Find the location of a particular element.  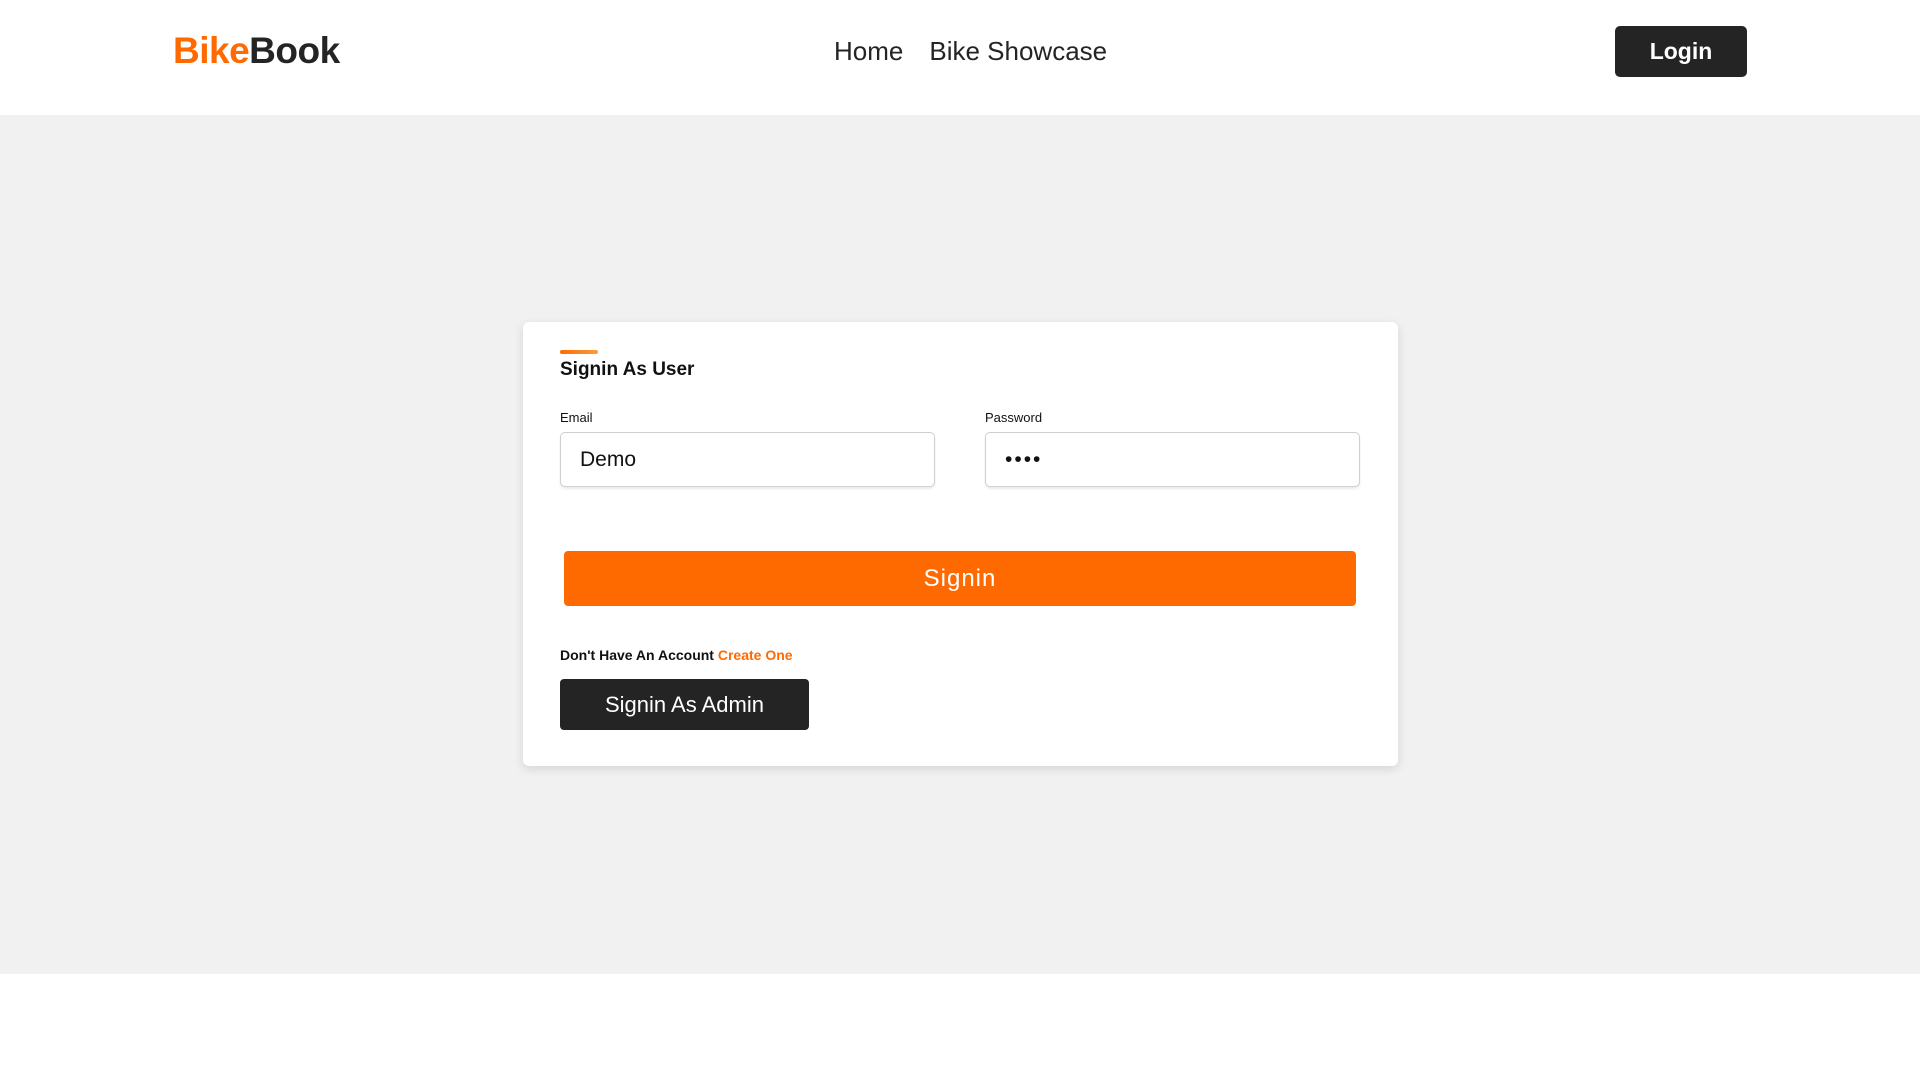

email-field is located at coordinates (747, 459).